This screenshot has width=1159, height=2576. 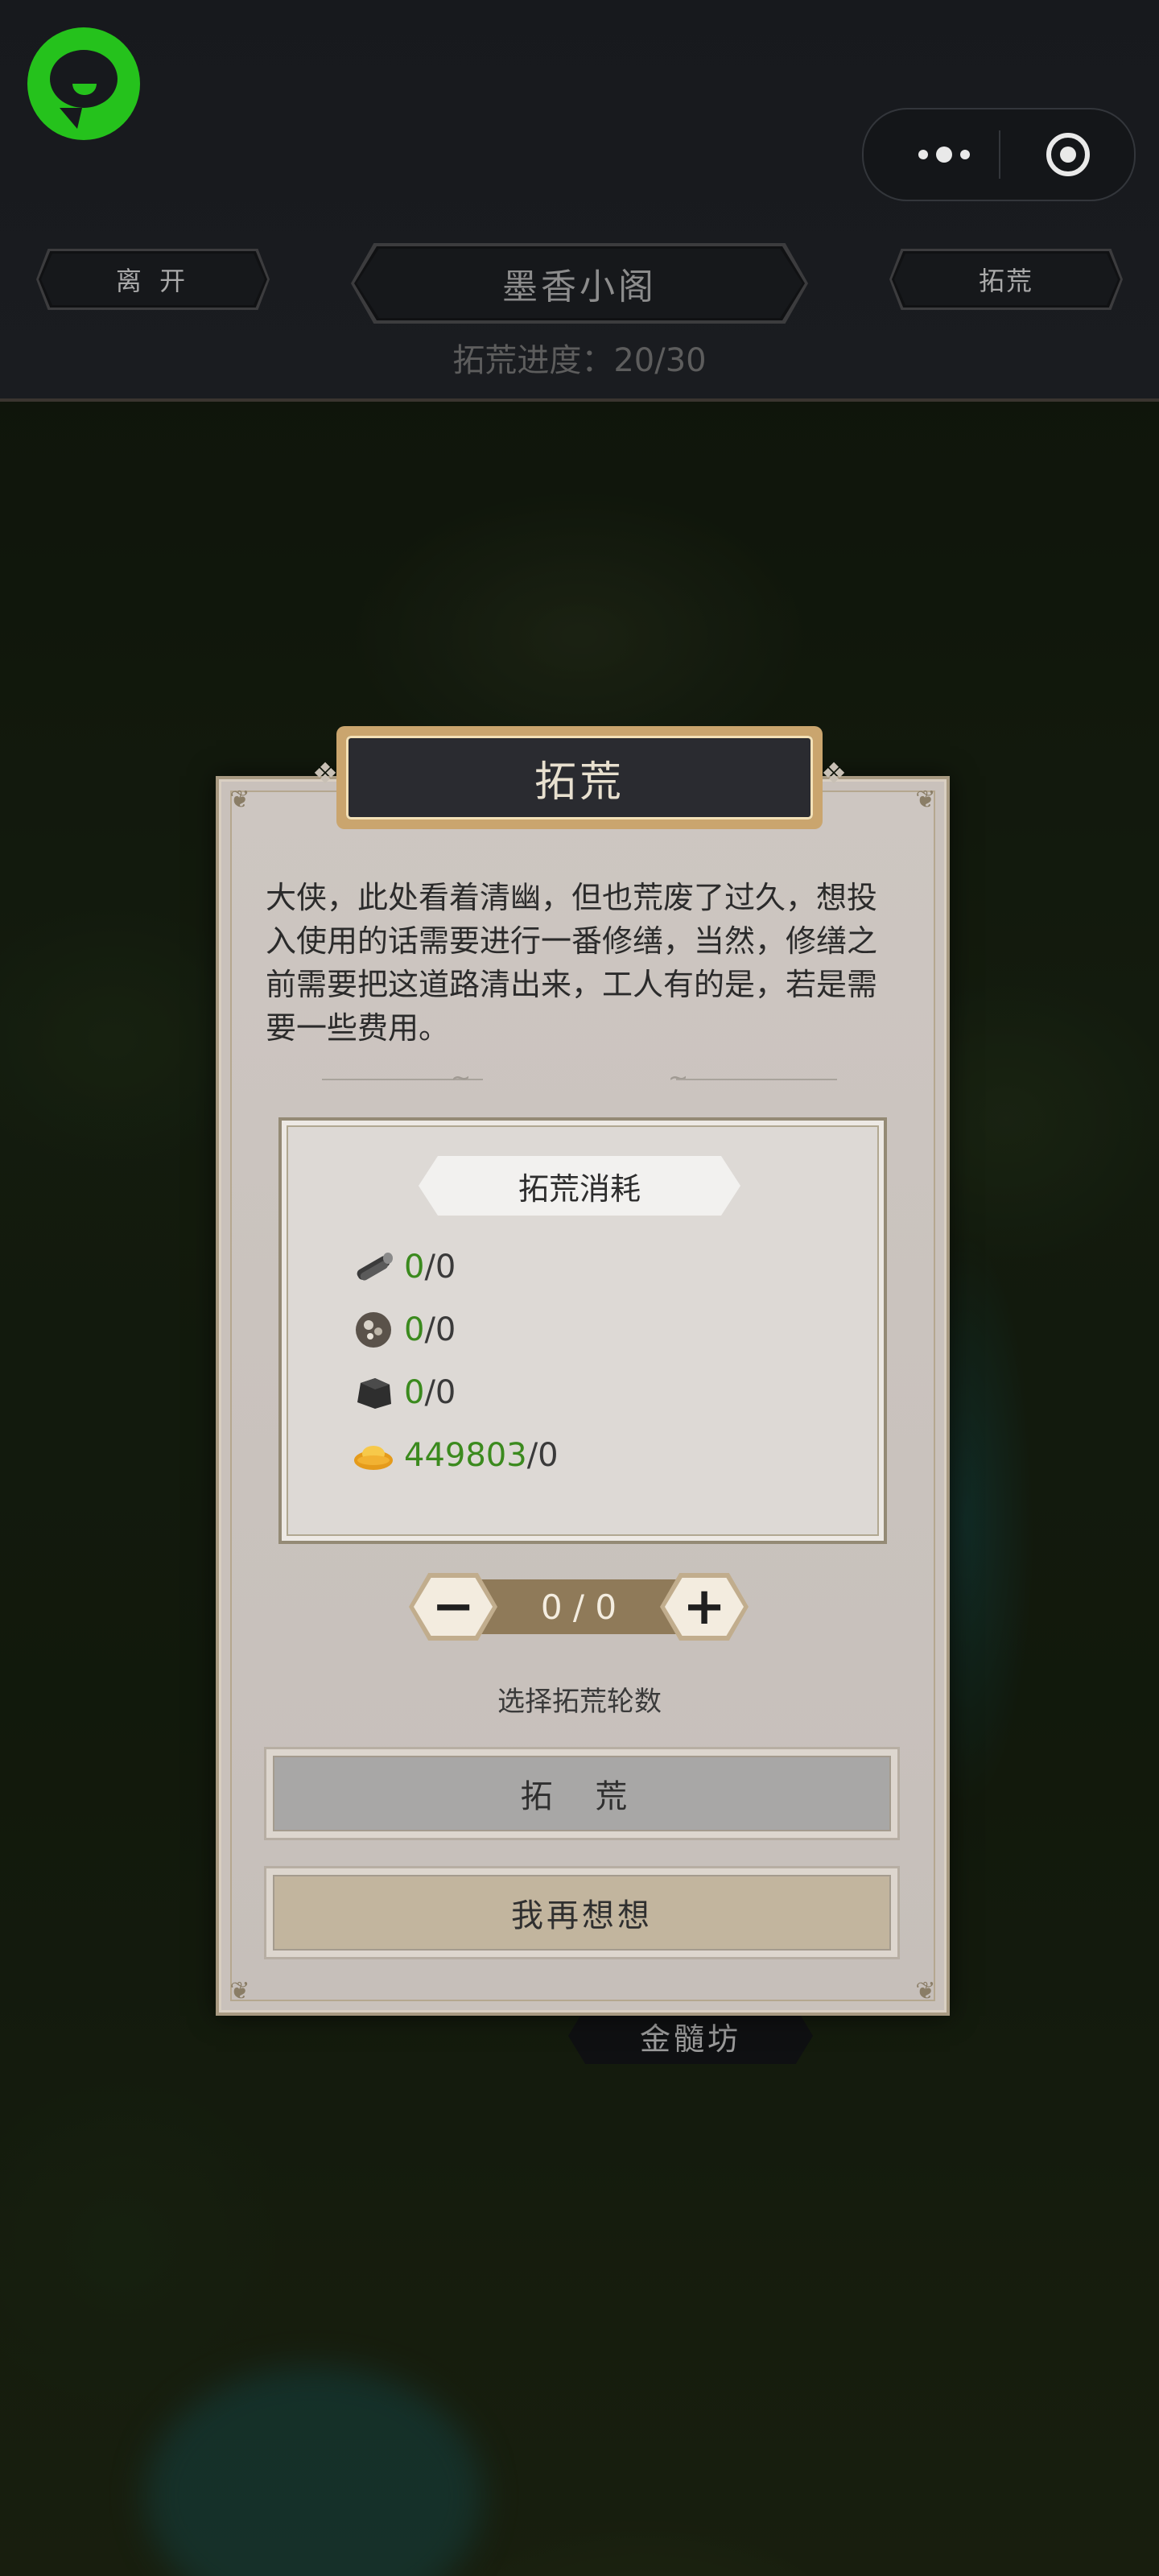 What do you see at coordinates (453, 1607) in the screenshot?
I see `minus-icon: −` at bounding box center [453, 1607].